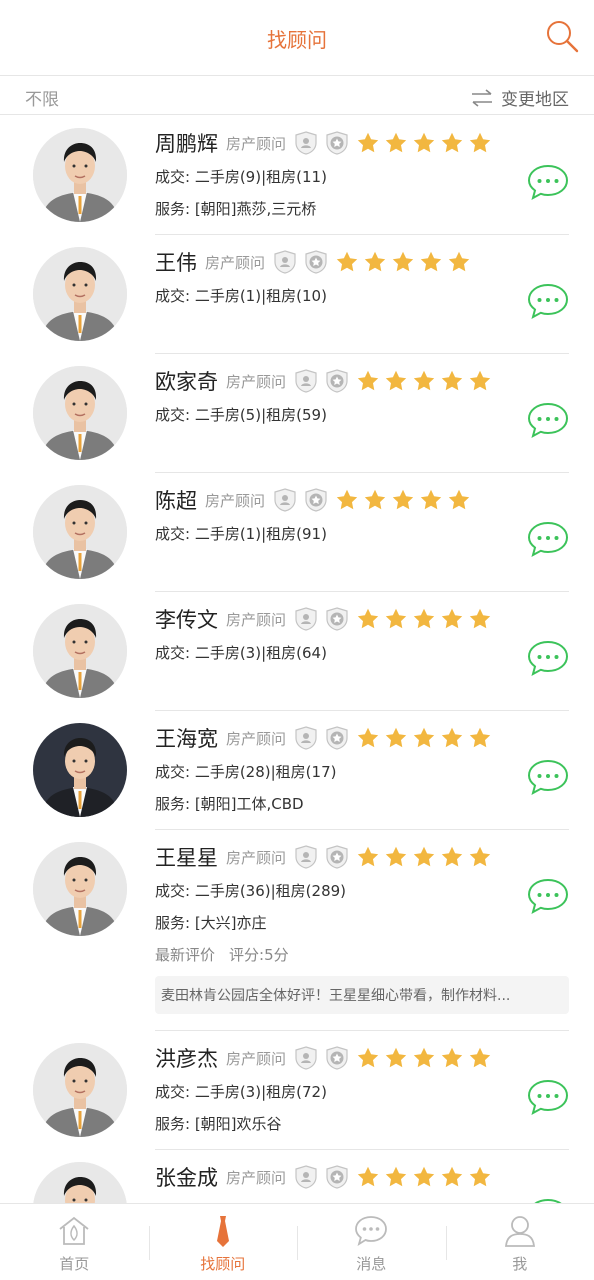 This screenshot has width=594, height=1280. What do you see at coordinates (297, 38) in the screenshot?
I see `header: 找顾问` at bounding box center [297, 38].